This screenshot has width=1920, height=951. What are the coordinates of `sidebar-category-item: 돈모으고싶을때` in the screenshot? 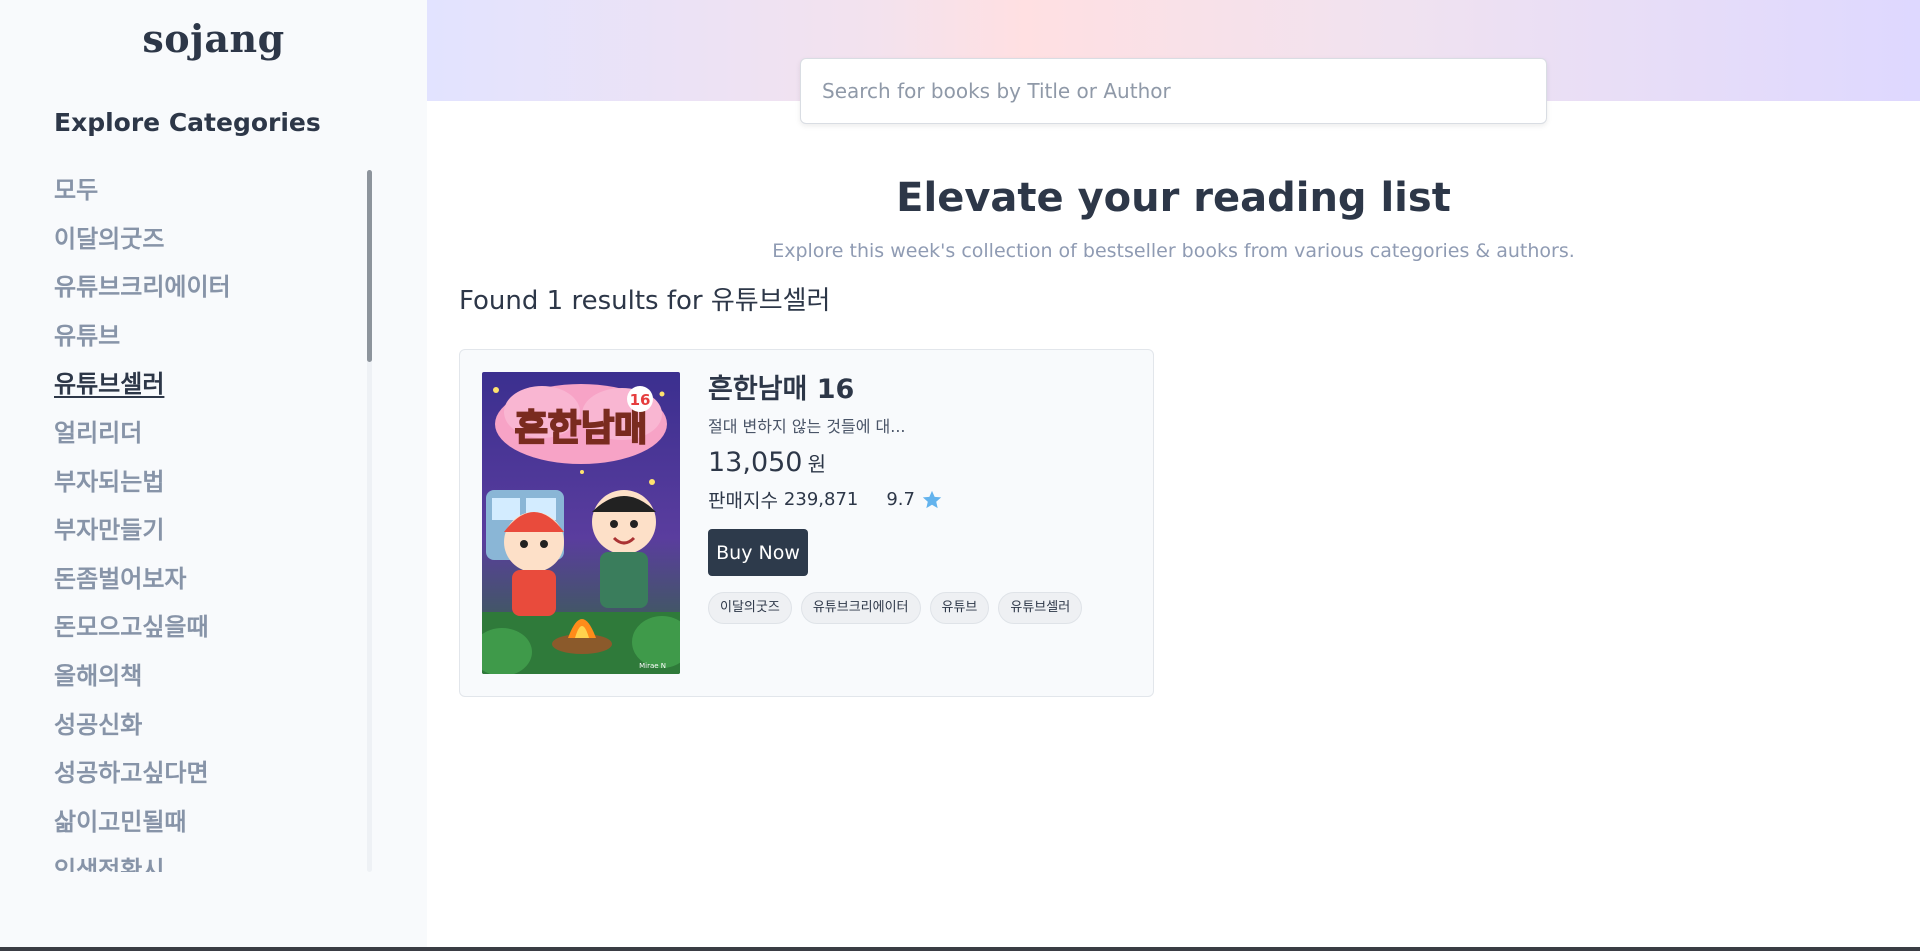 It's located at (209, 631).